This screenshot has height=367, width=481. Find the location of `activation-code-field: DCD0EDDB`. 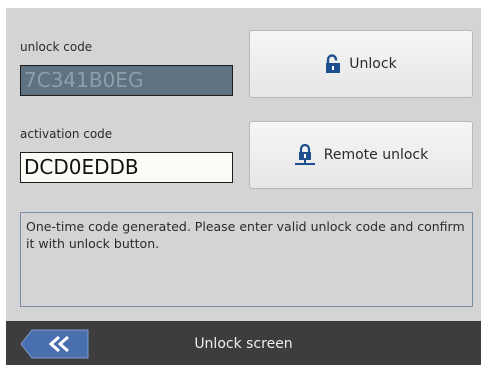

activation-code-field: DCD0EDDB is located at coordinates (126, 167).